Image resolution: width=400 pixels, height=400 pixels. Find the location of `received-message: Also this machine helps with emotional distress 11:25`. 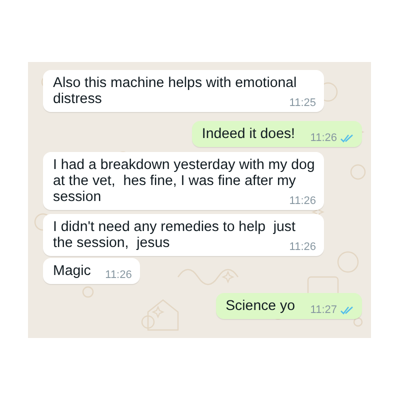

received-message: Also this machine helps with emotional distress 11:25 is located at coordinates (183, 91).